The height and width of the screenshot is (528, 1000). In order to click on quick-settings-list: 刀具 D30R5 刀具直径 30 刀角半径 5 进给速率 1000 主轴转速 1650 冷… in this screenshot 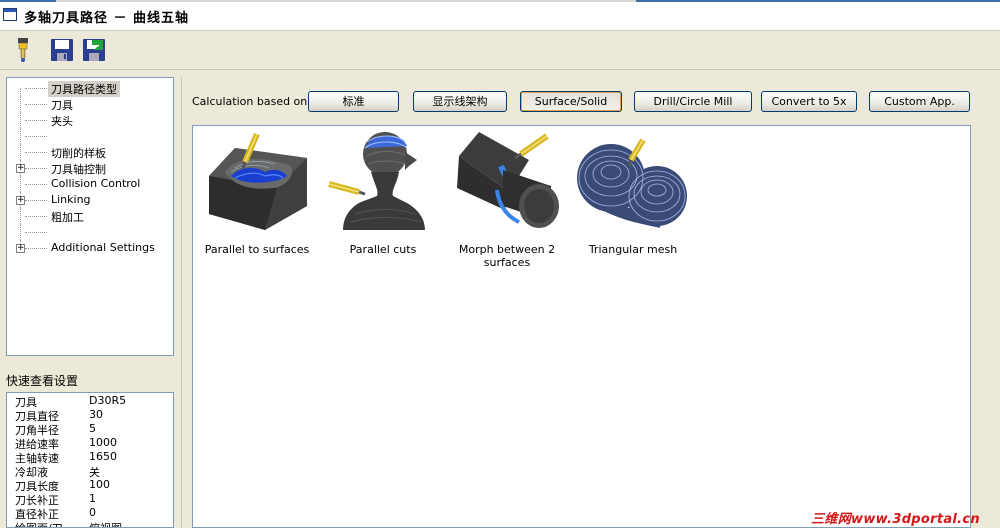, I will do `click(90, 460)`.